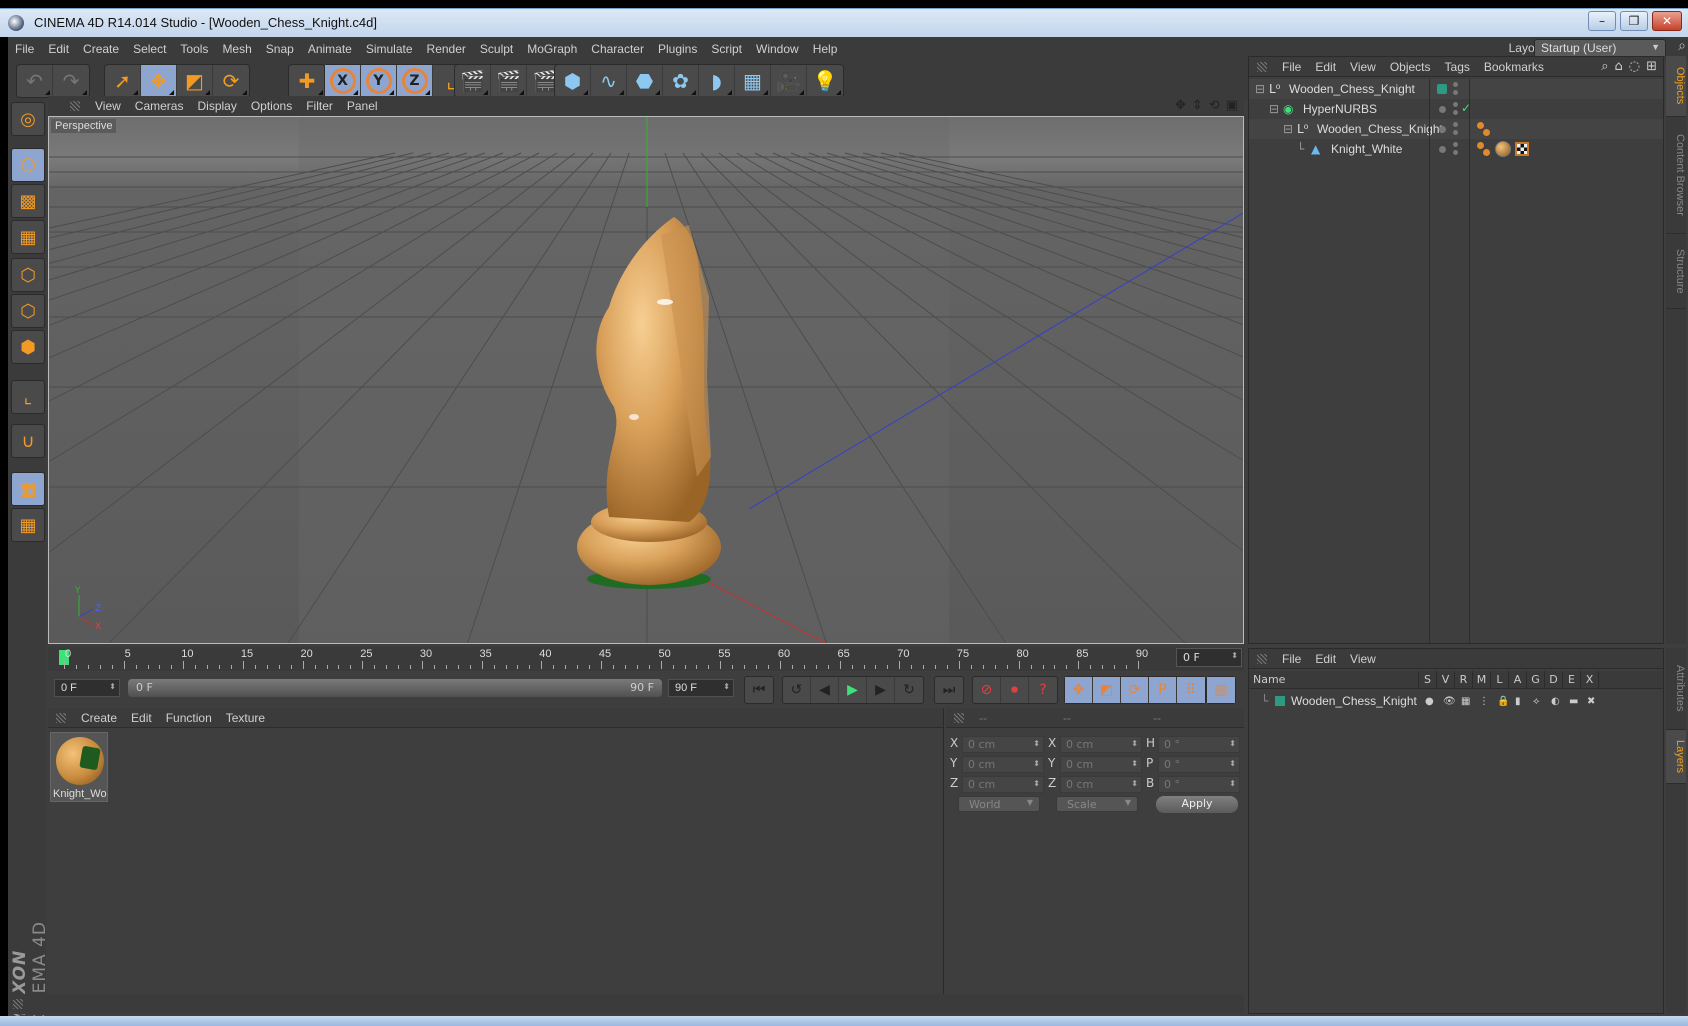  Describe the element at coordinates (1667, 21) in the screenshot. I see `close-button: ✕` at that location.